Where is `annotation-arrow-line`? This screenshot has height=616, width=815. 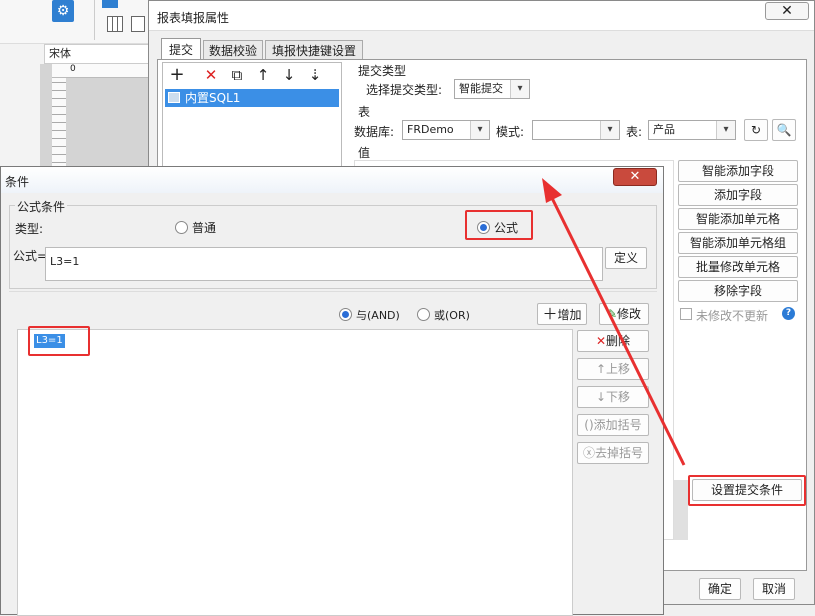 annotation-arrow-line is located at coordinates (618, 331).